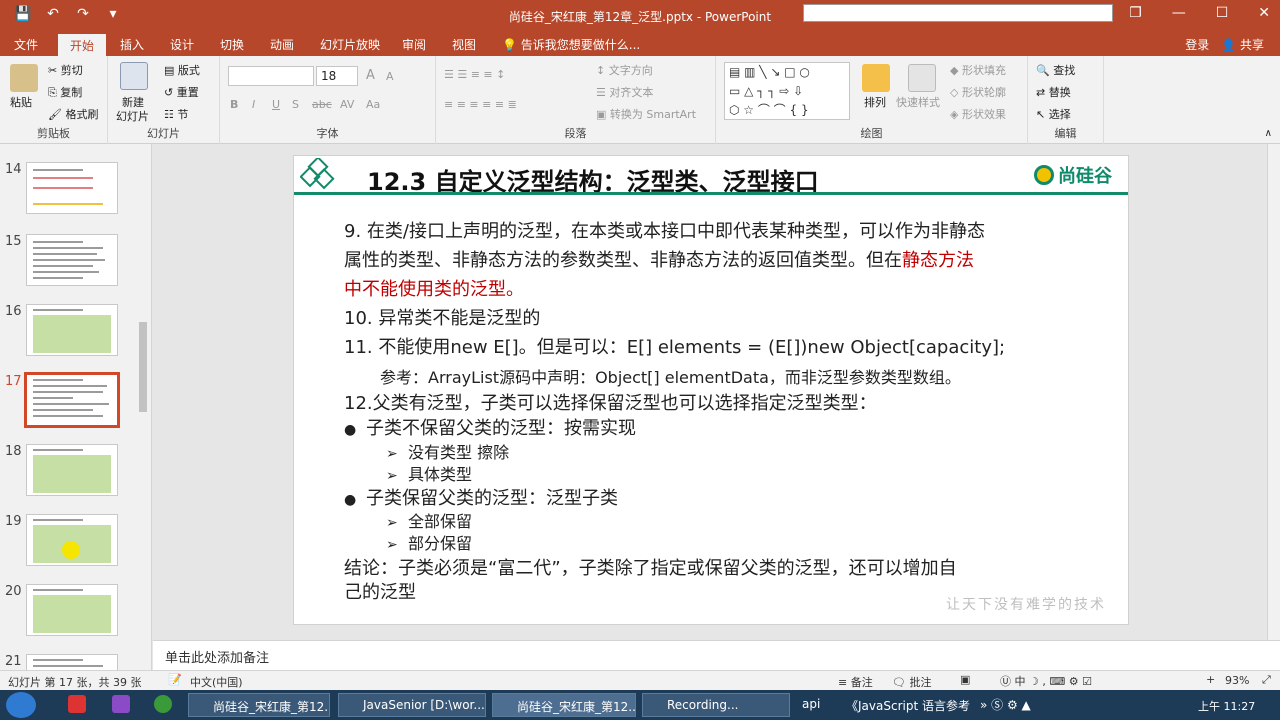 The width and height of the screenshot is (1280, 720). What do you see at coordinates (1053, 92) in the screenshot?
I see `replace-button: ⇄ 替换` at bounding box center [1053, 92].